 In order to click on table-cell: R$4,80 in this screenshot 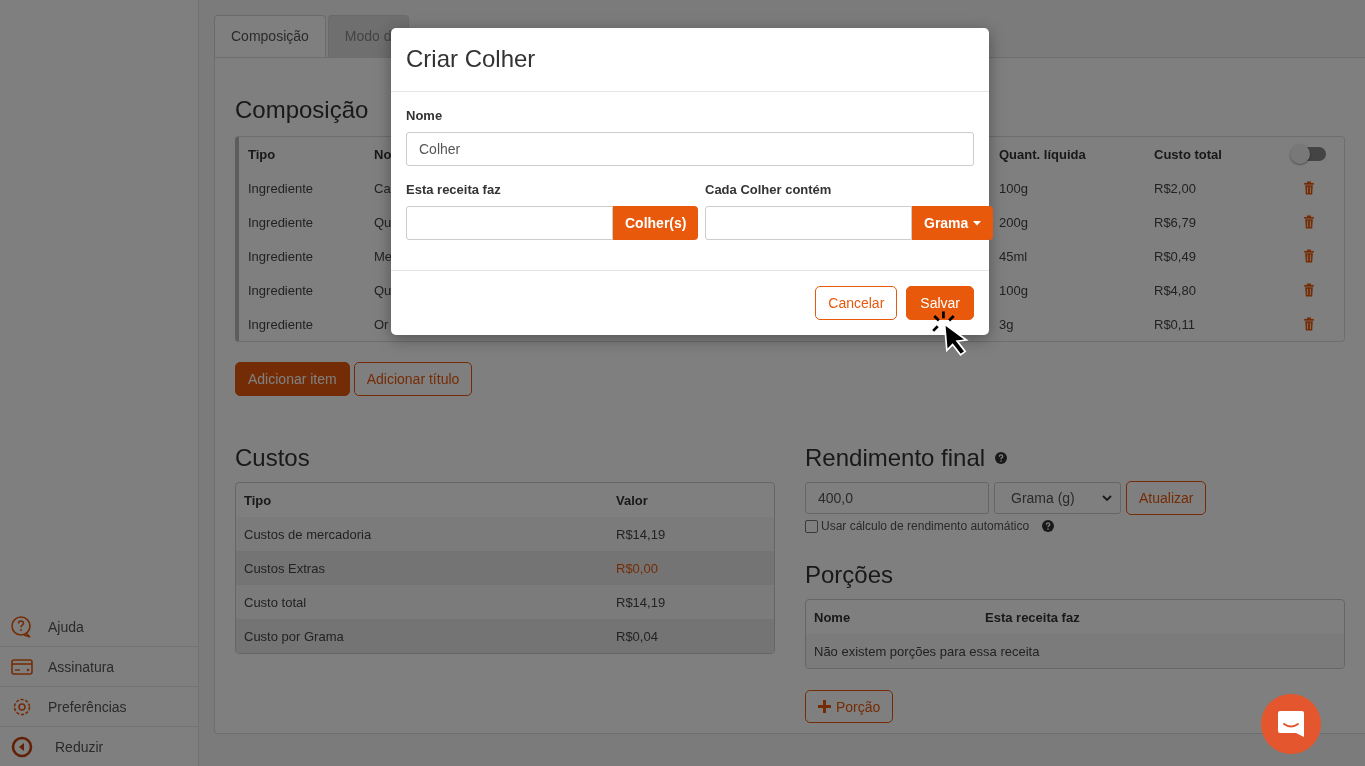, I will do `click(1175, 290)`.